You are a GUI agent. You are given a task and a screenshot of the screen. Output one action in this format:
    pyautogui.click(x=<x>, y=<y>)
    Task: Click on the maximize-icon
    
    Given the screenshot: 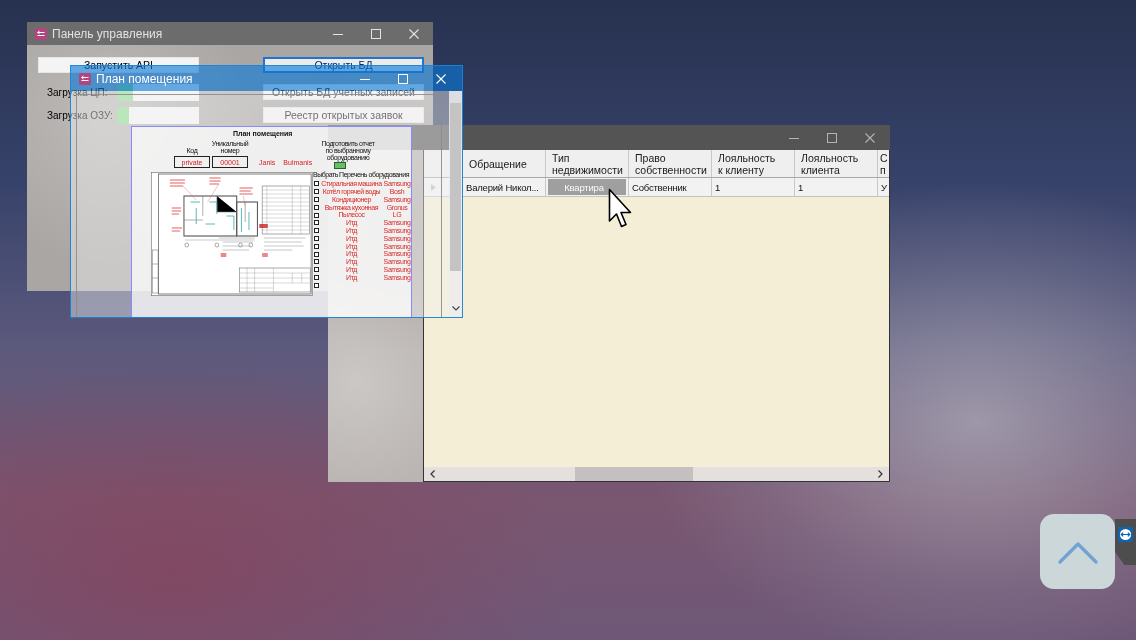 What is the action you would take?
    pyautogui.click(x=832, y=137)
    